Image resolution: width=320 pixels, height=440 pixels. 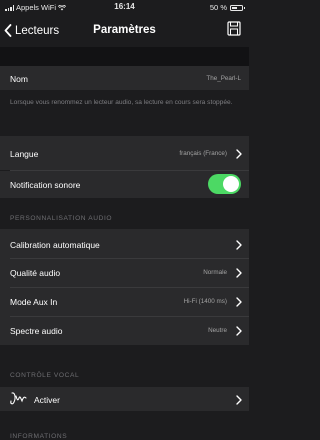 I want to click on calibration-label: Calibration automatique, so click(x=55, y=245).